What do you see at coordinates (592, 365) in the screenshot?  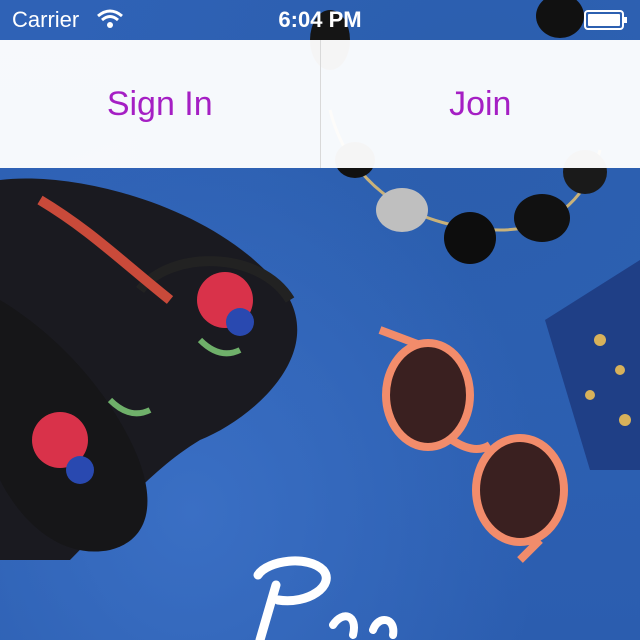 I see `gold-clutch` at bounding box center [592, 365].